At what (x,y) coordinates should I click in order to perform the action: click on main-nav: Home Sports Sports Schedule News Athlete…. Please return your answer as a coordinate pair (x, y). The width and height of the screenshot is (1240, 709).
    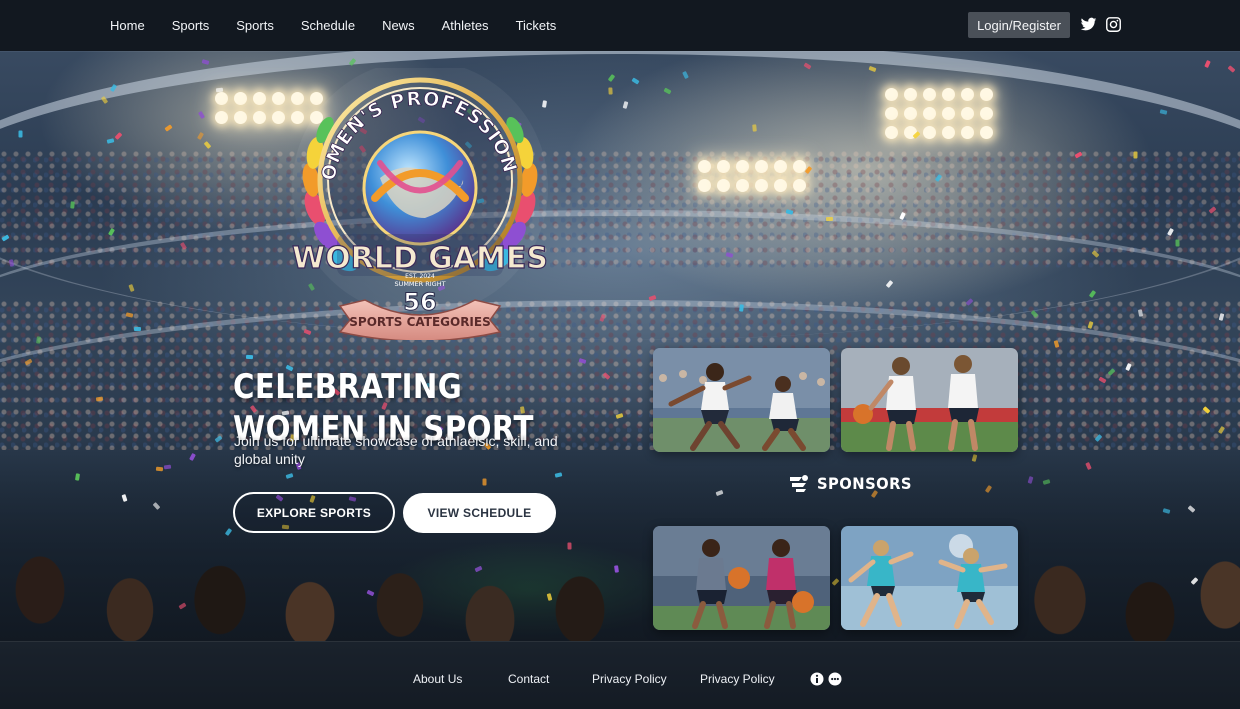
    Looking at the image, I should click on (346, 25).